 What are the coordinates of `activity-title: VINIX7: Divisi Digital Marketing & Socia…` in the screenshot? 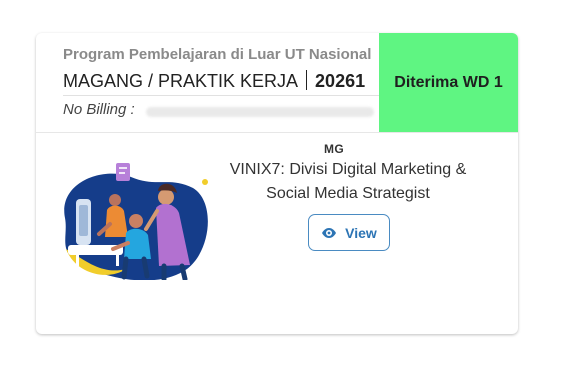 It's located at (348, 181).